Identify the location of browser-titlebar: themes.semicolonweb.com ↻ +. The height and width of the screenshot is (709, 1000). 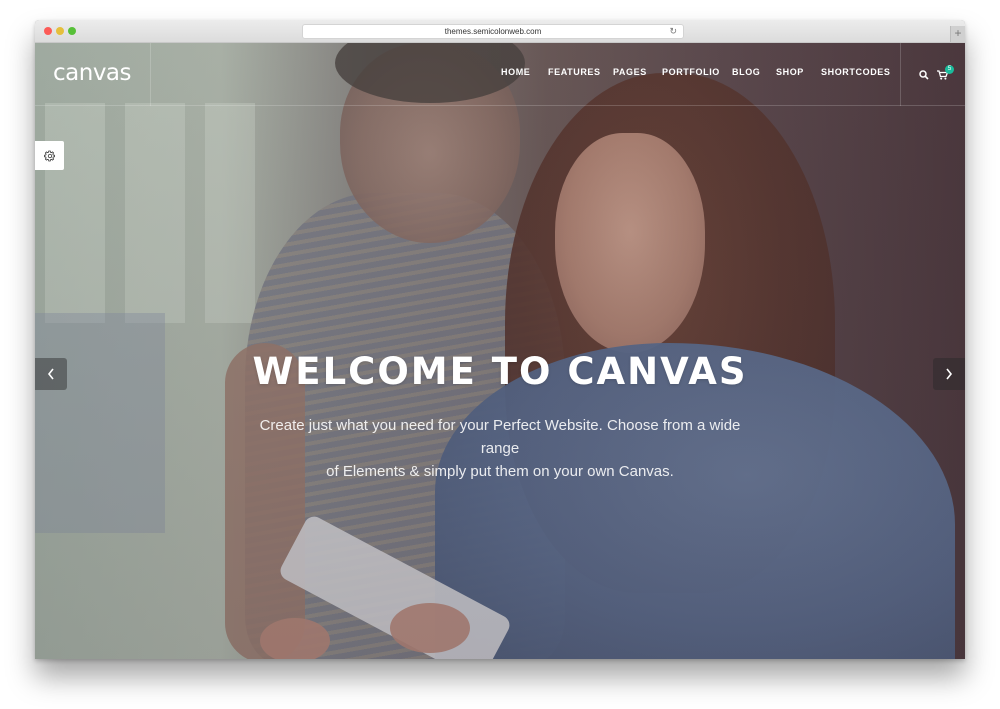
(500, 31).